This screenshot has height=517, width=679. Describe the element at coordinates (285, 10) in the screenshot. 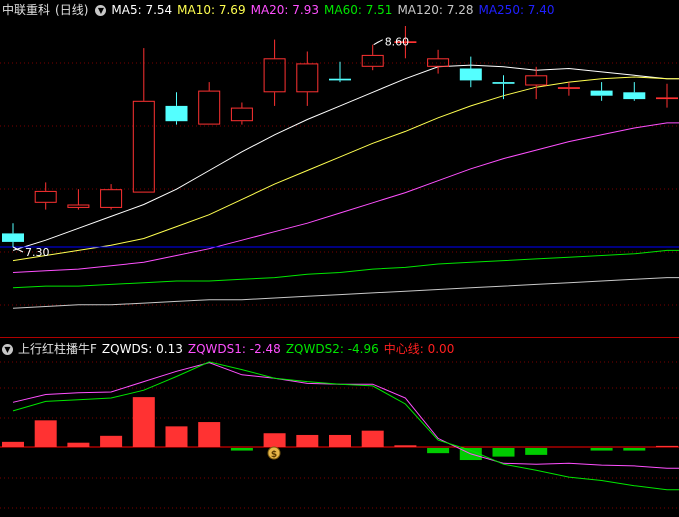

I see `ma20-value: MA20: 7.93` at that location.